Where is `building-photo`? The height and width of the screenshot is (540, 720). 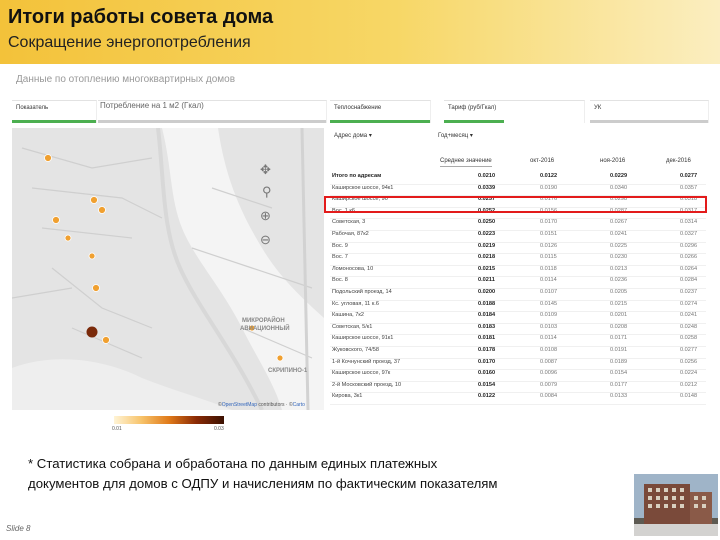
building-photo is located at coordinates (676, 505).